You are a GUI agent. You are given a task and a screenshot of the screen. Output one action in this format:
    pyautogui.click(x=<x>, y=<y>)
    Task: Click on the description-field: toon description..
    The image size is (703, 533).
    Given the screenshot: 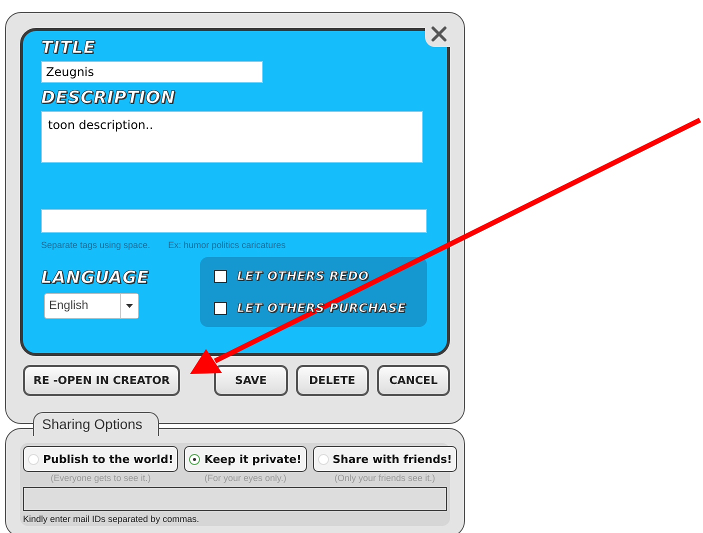 What is the action you would take?
    pyautogui.click(x=232, y=137)
    